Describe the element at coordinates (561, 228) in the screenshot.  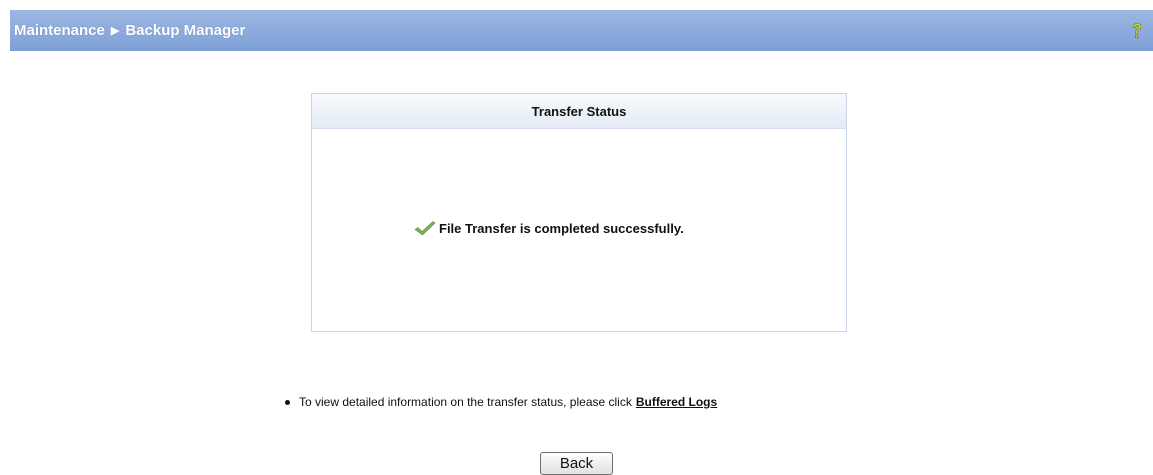
I see `status-message-text: File Transfer is completed successfully.` at that location.